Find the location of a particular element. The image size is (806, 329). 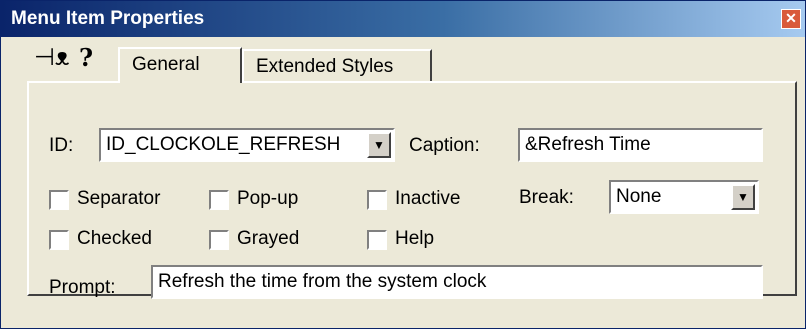

caption-input: &Refresh Time is located at coordinates (640, 145).